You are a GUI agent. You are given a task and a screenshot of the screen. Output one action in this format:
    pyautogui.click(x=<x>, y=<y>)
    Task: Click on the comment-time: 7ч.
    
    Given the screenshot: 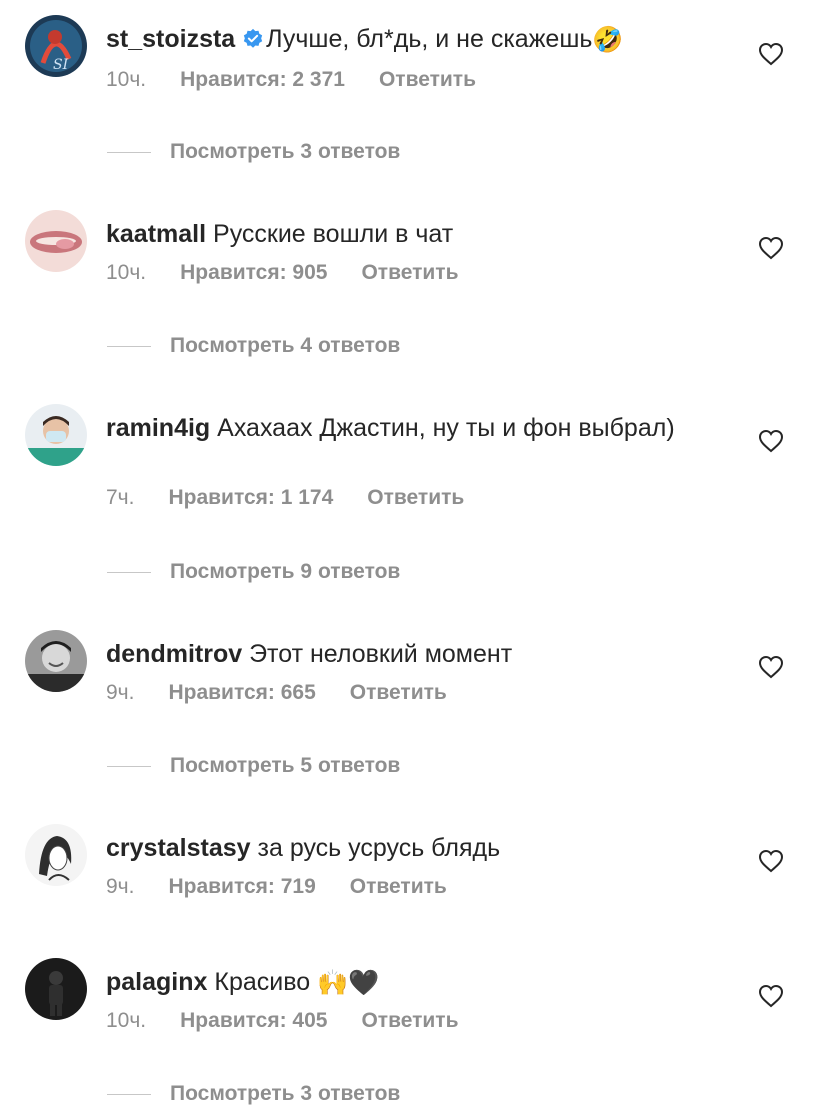 What is the action you would take?
    pyautogui.click(x=120, y=497)
    